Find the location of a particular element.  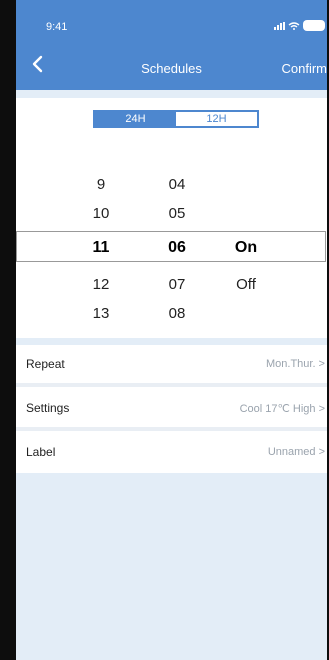

repeat-label: Repeat is located at coordinates (45, 364).